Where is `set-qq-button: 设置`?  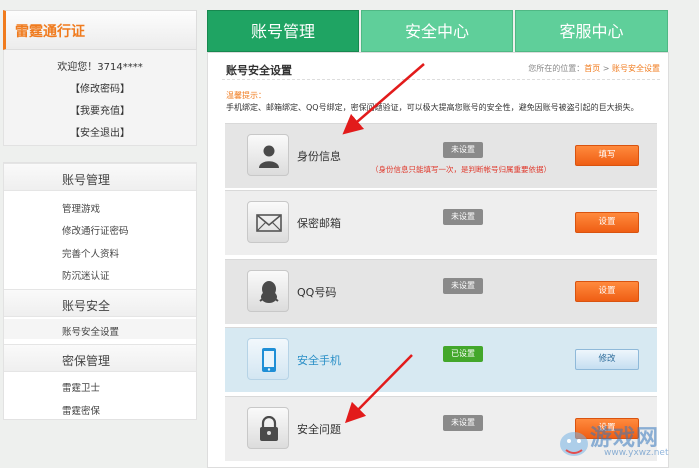
set-qq-button: 设置 is located at coordinates (607, 291).